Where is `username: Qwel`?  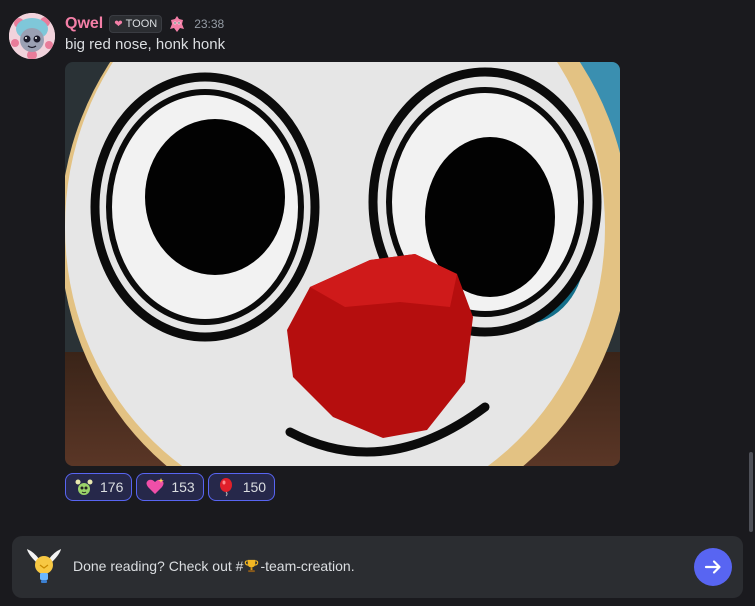
username: Qwel is located at coordinates (84, 24).